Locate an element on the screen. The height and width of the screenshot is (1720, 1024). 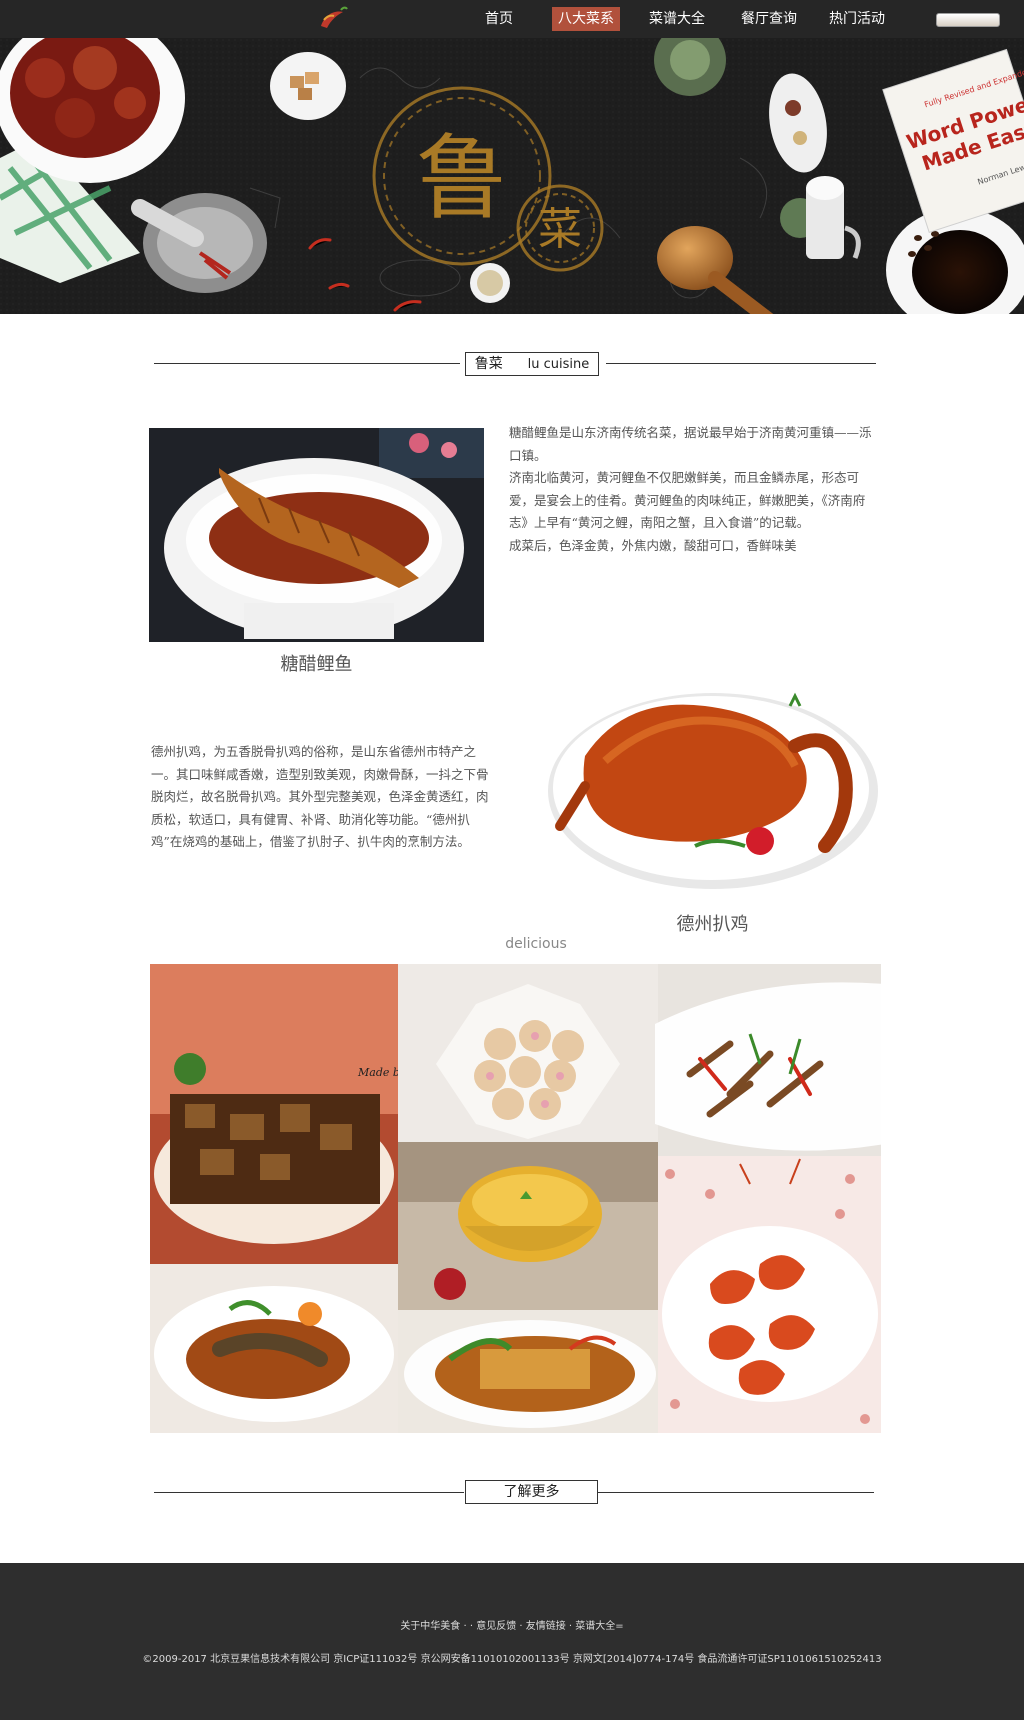
hero-small-char: 菜 is located at coordinates (560, 229).